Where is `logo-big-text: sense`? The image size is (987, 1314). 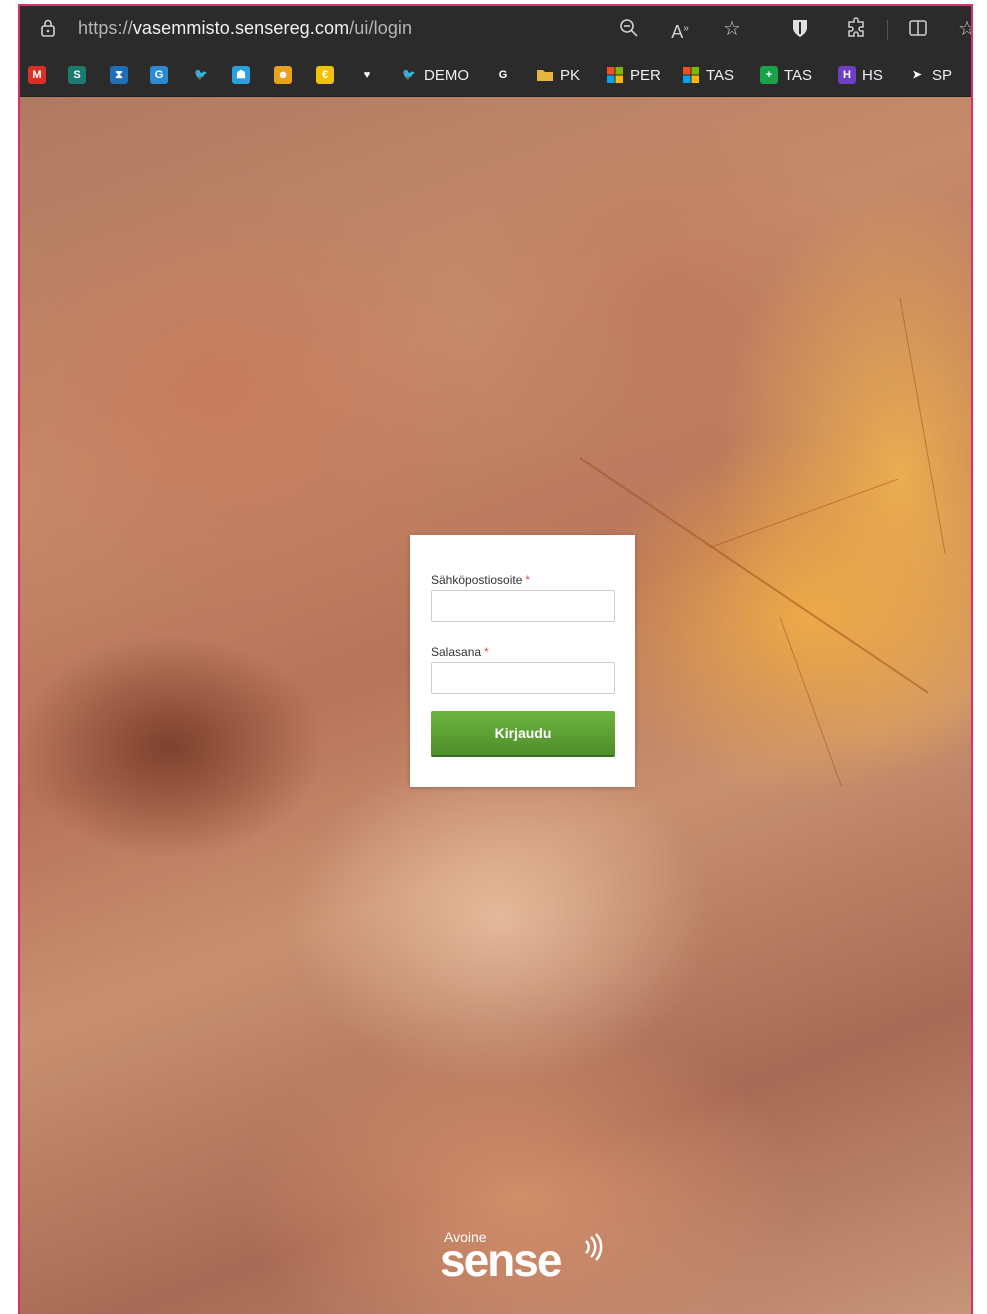
logo-big-text: sense is located at coordinates (501, 1260).